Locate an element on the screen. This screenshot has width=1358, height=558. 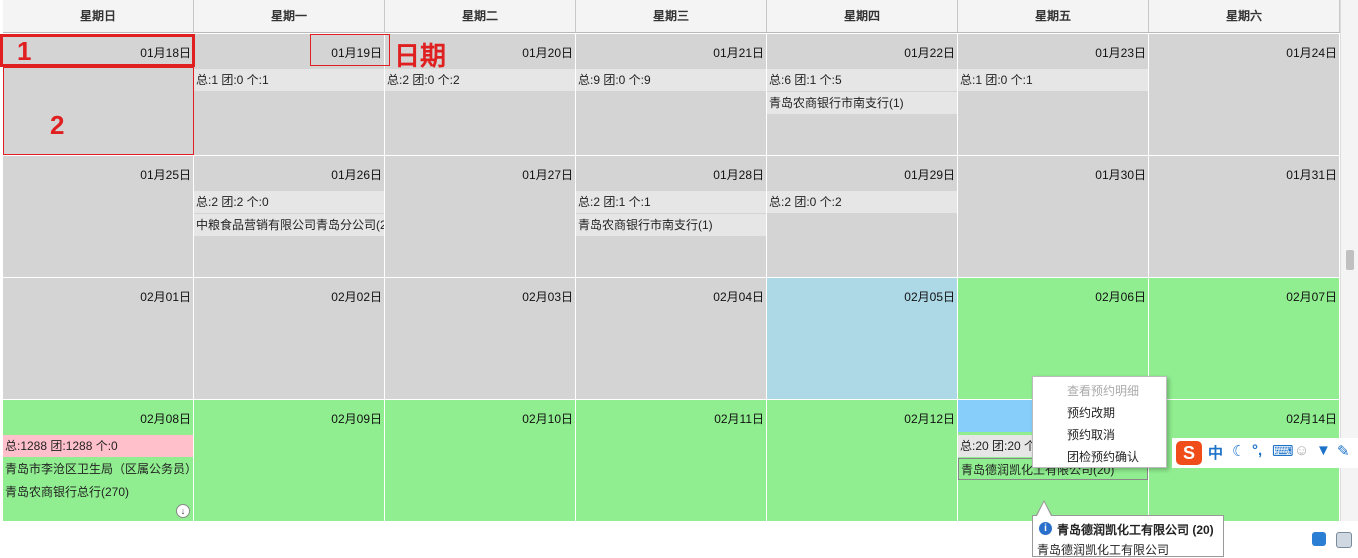
day-date: 02月05日 is located at coordinates (929, 297).